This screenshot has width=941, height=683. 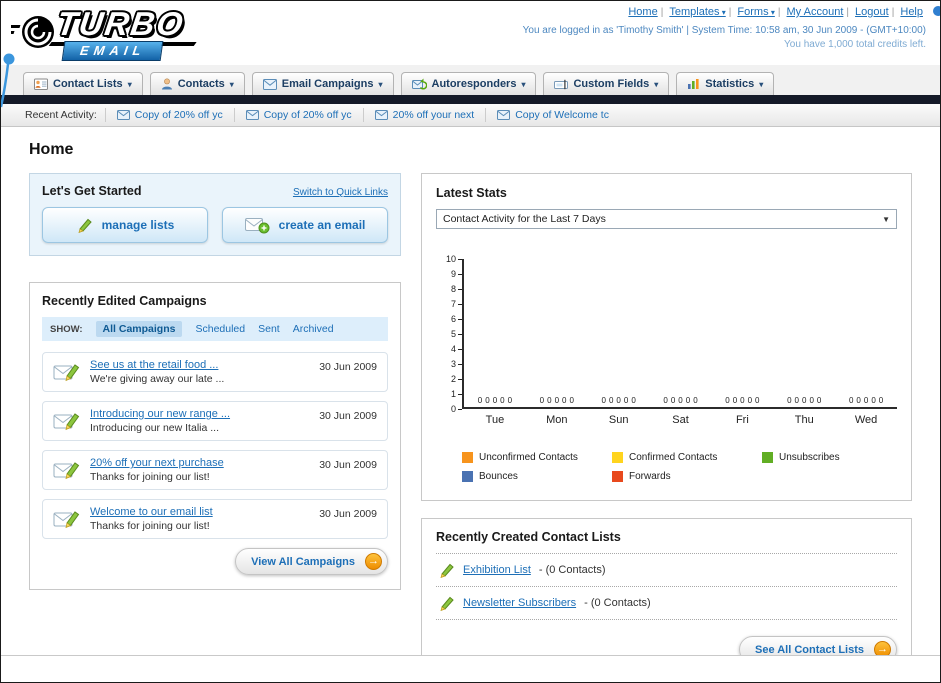 I want to click on recent-activity-item: Copy of Welcome tc, so click(x=552, y=115).